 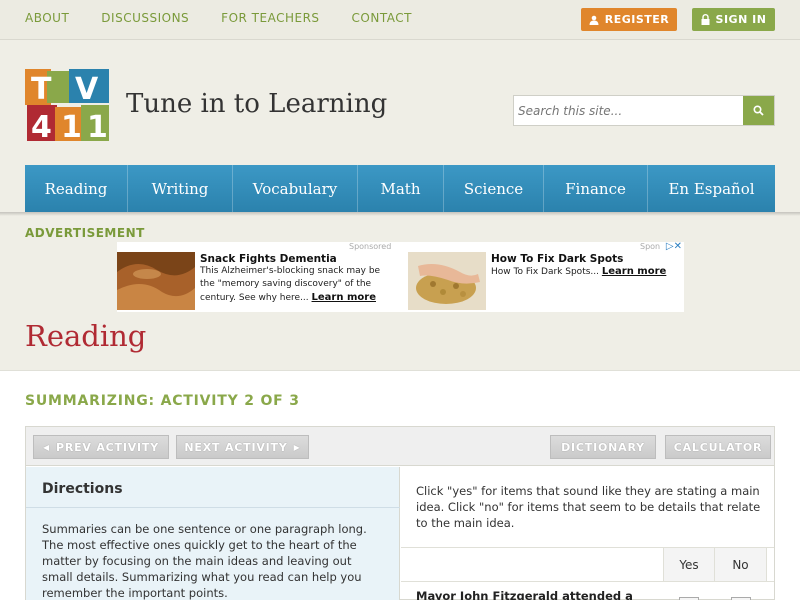 I want to click on sign-in-button: SIGN IN, so click(x=733, y=19).